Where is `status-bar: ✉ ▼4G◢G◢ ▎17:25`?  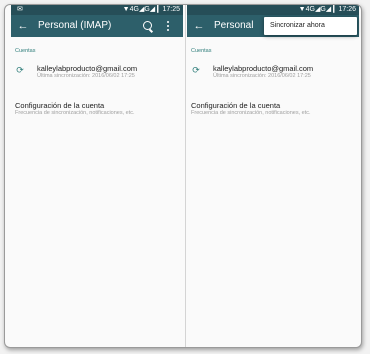 status-bar: ✉ ▼4G◢G◢ ▎17:25 is located at coordinates (97, 10).